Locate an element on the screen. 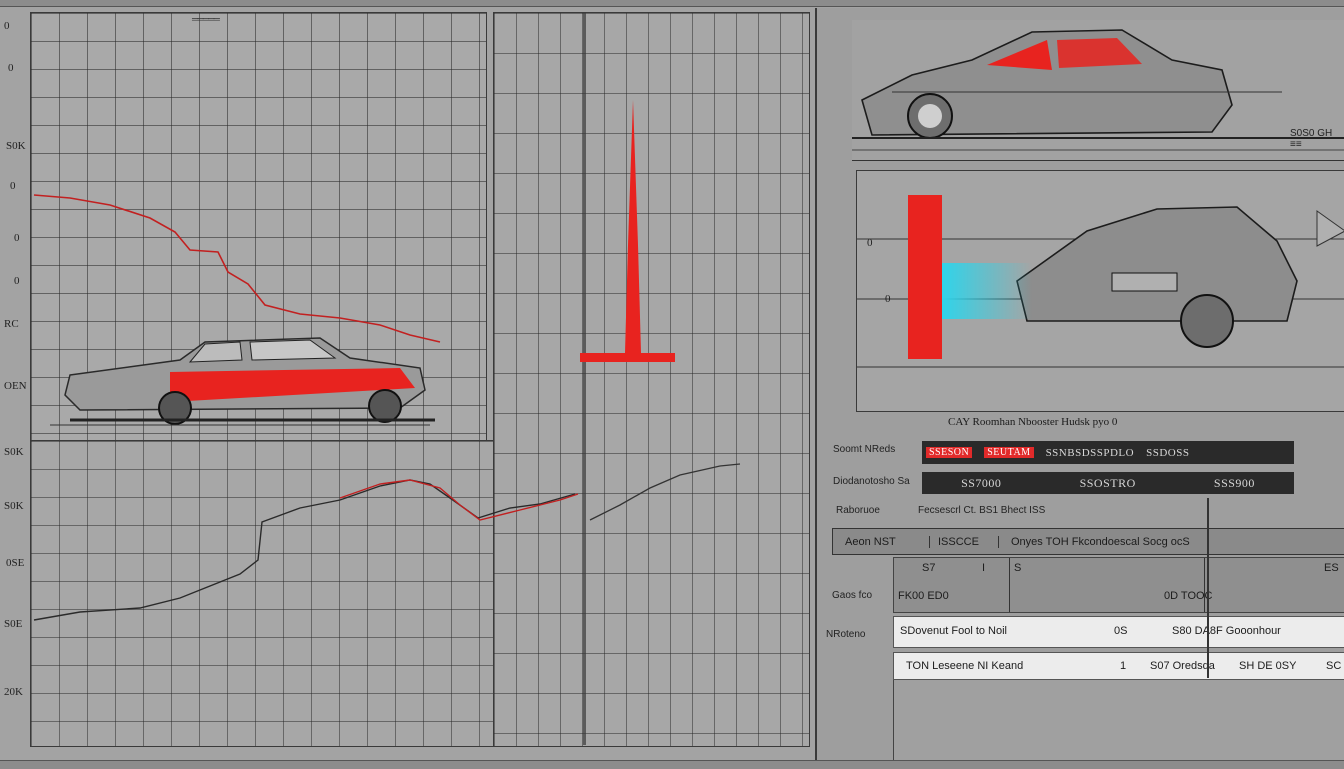 The image size is (1344, 769). row1-bar: SSESON SEUTAM SSNBSDSSPDLO SSDOSS is located at coordinates (1108, 452).